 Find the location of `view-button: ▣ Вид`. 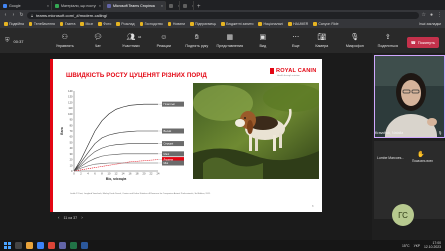

view-button: ▣ Вид is located at coordinates (263, 41).